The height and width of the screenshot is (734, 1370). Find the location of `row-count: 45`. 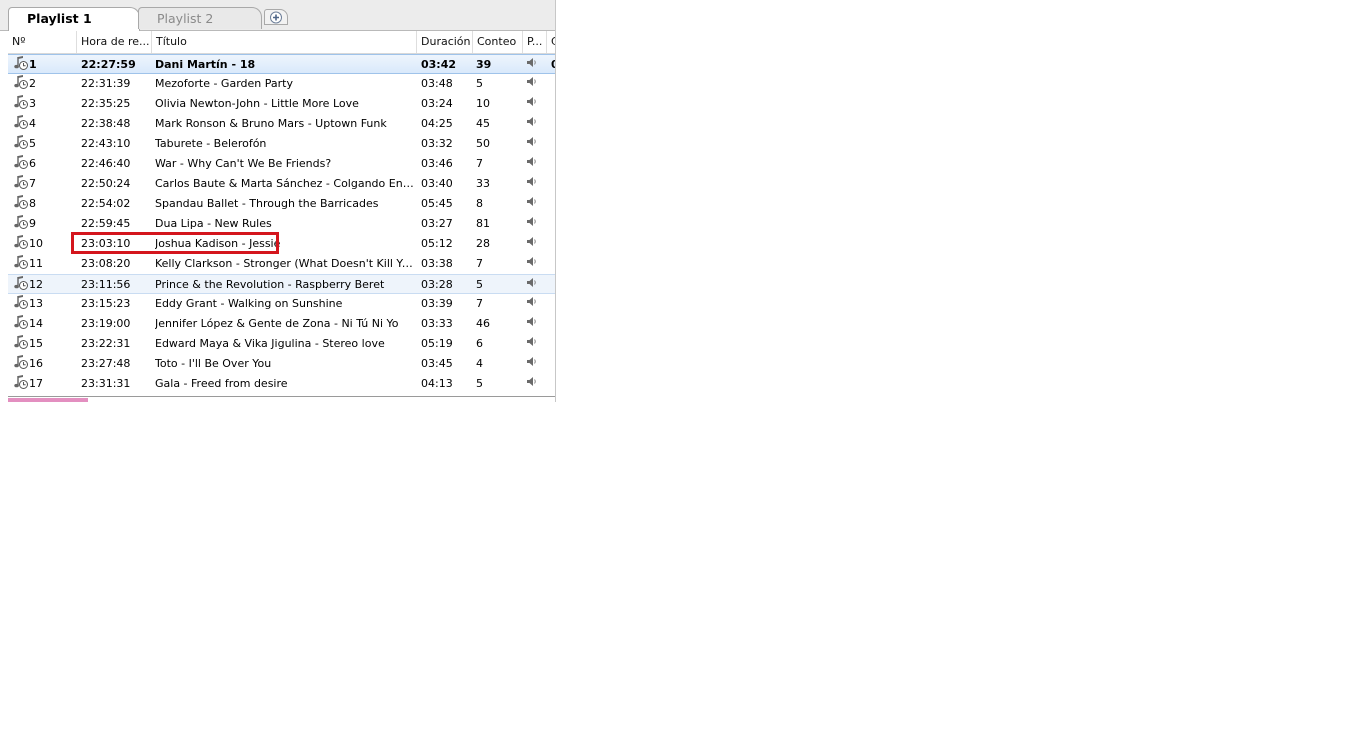

row-count: 45 is located at coordinates (483, 123).